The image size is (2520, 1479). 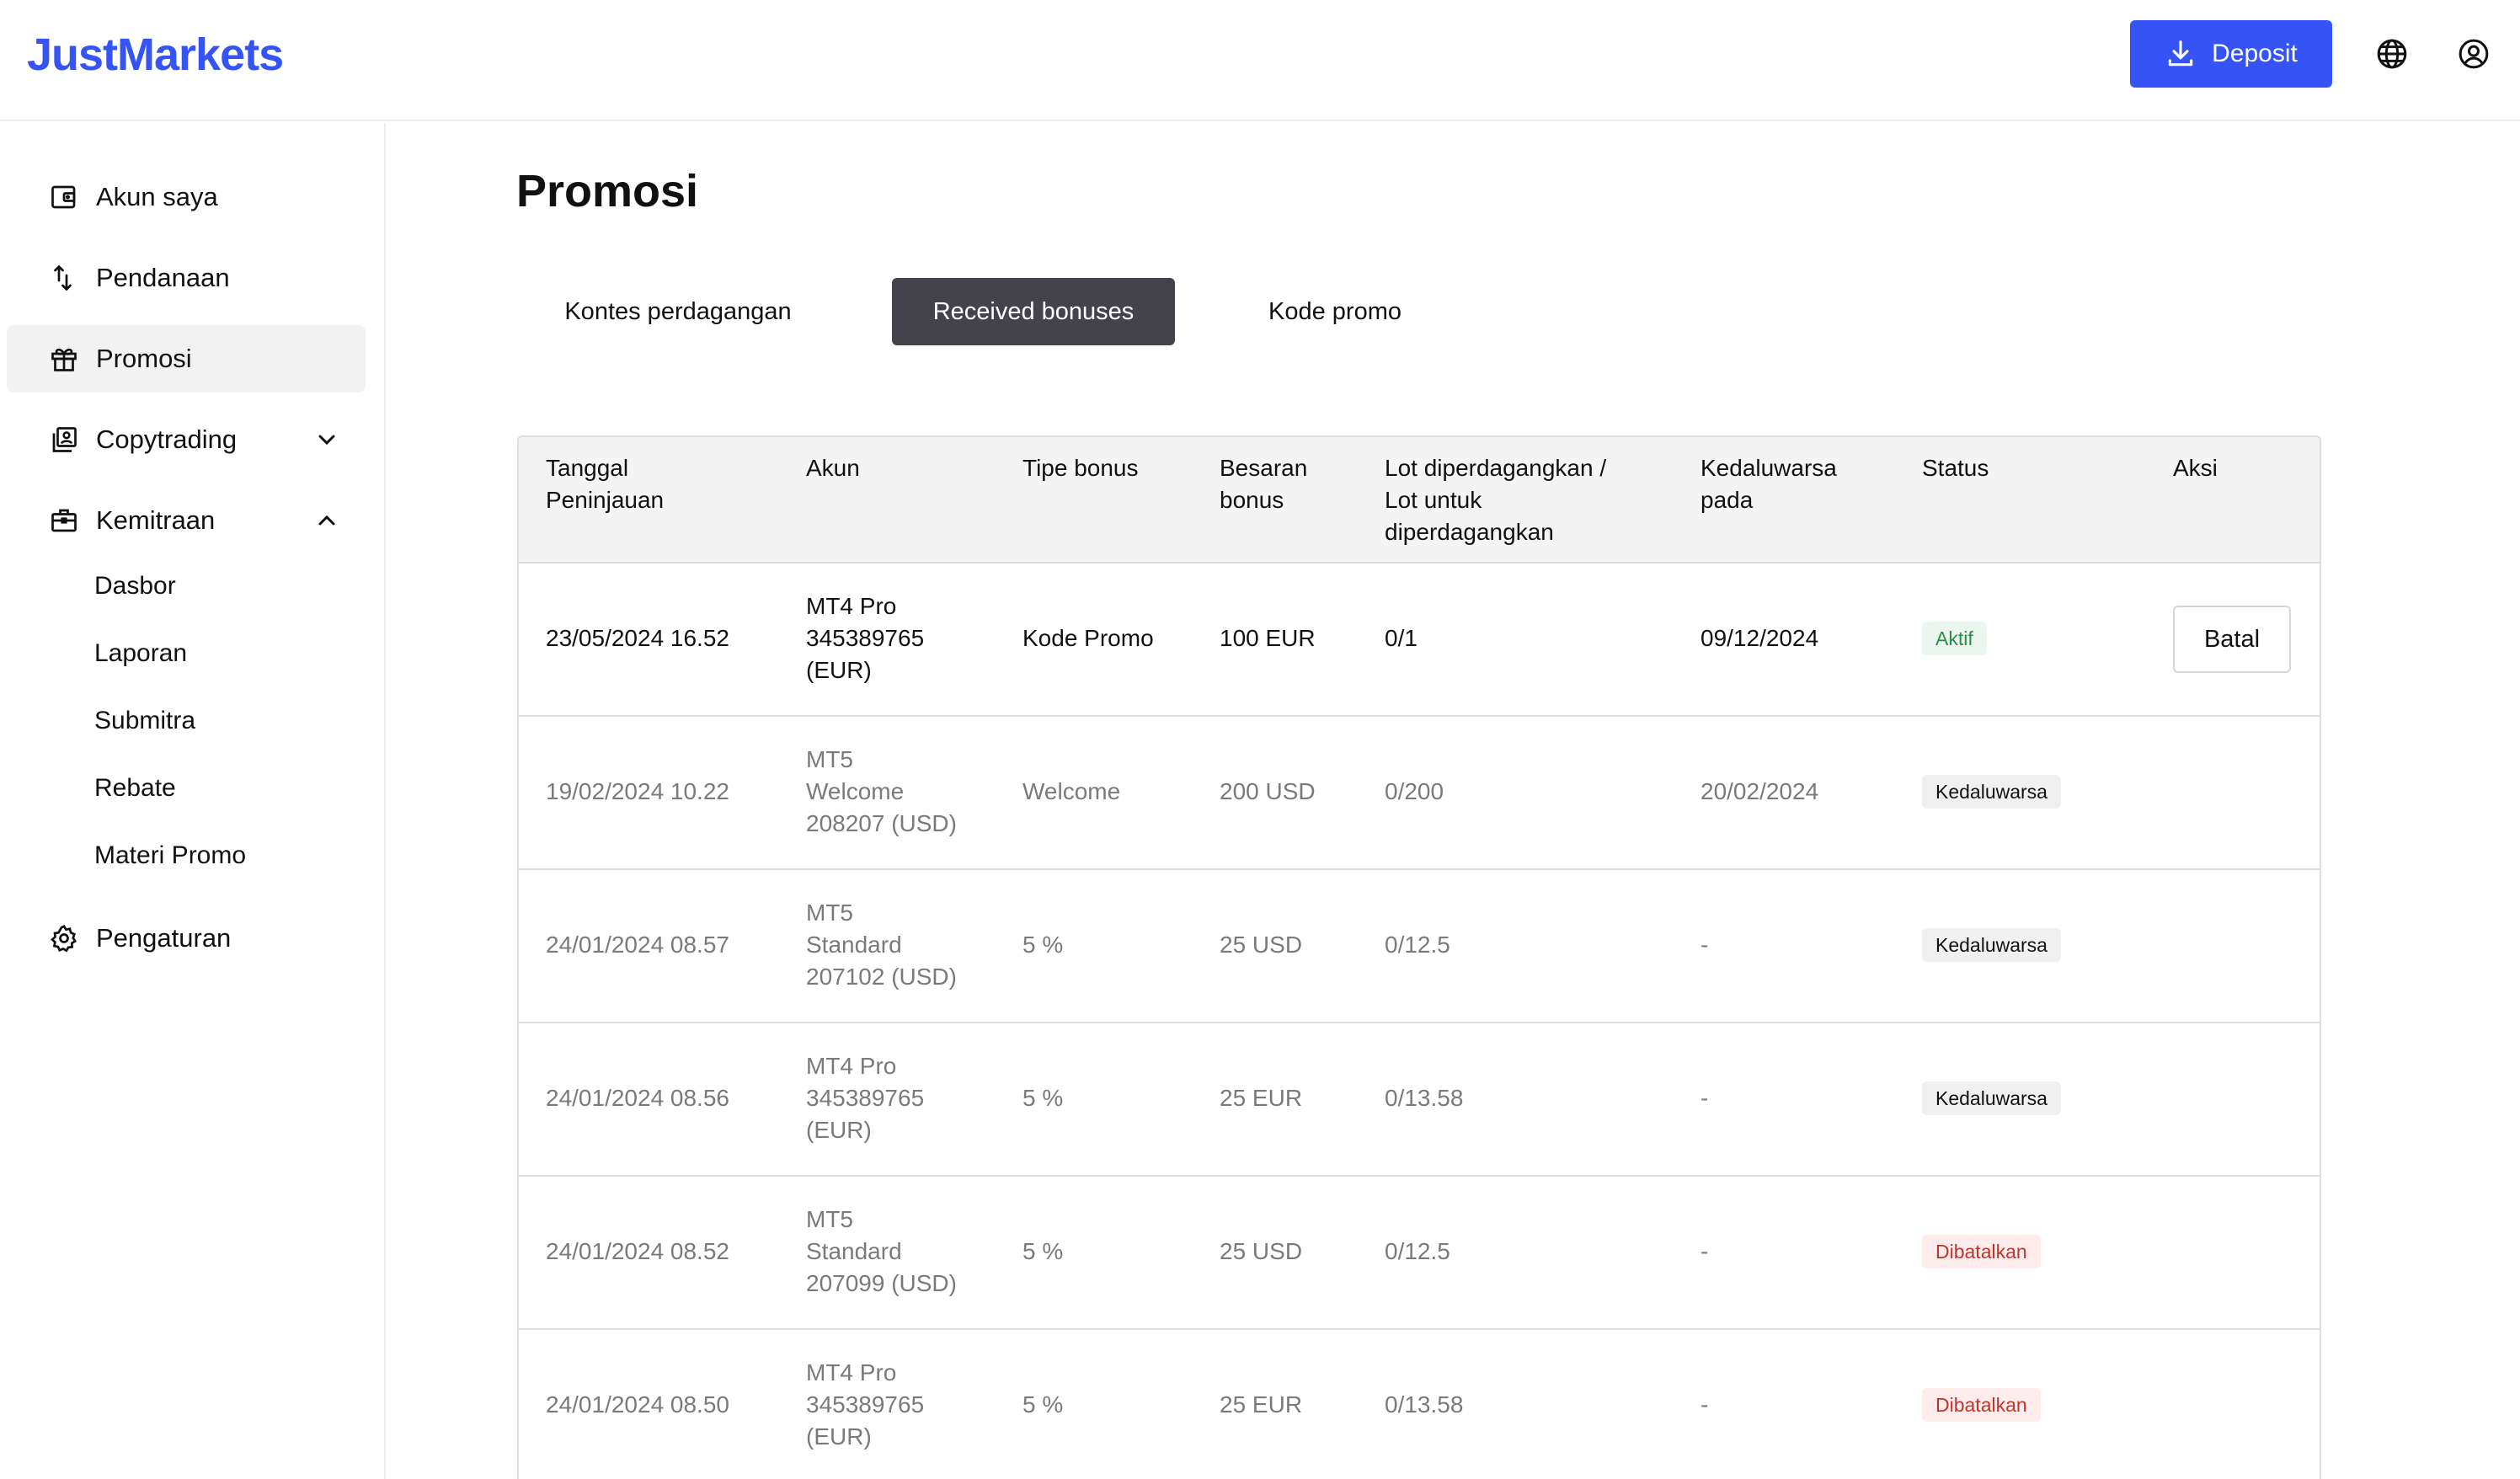 I want to click on sidebar-item-promosi: Promosi, so click(x=186, y=358).